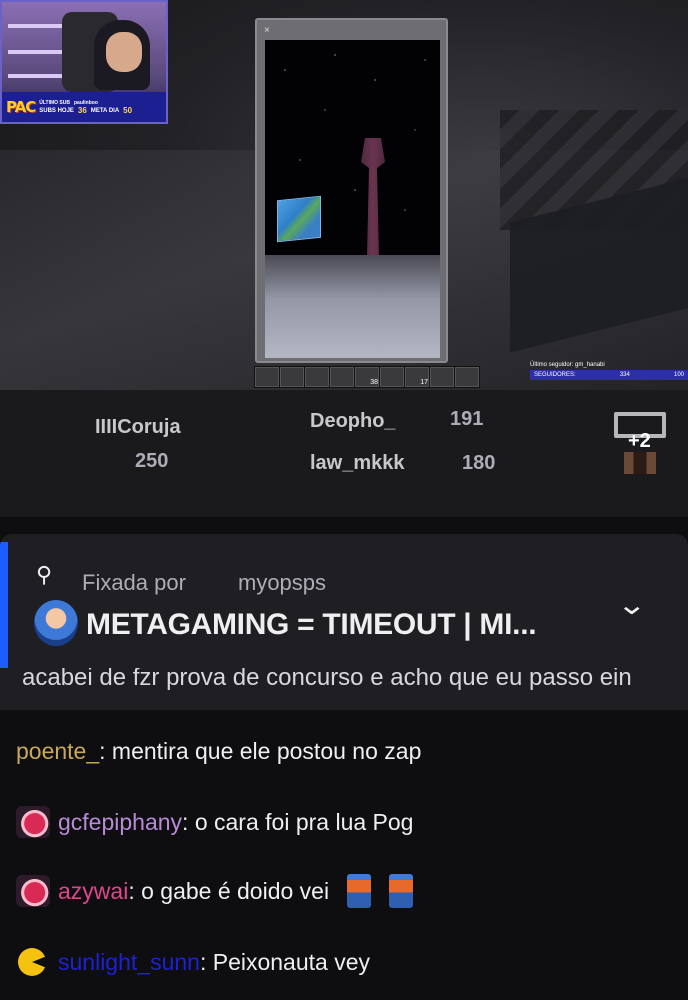 The image size is (688, 1000). I want to click on pinned-by-label: Fixada por, so click(134, 582).